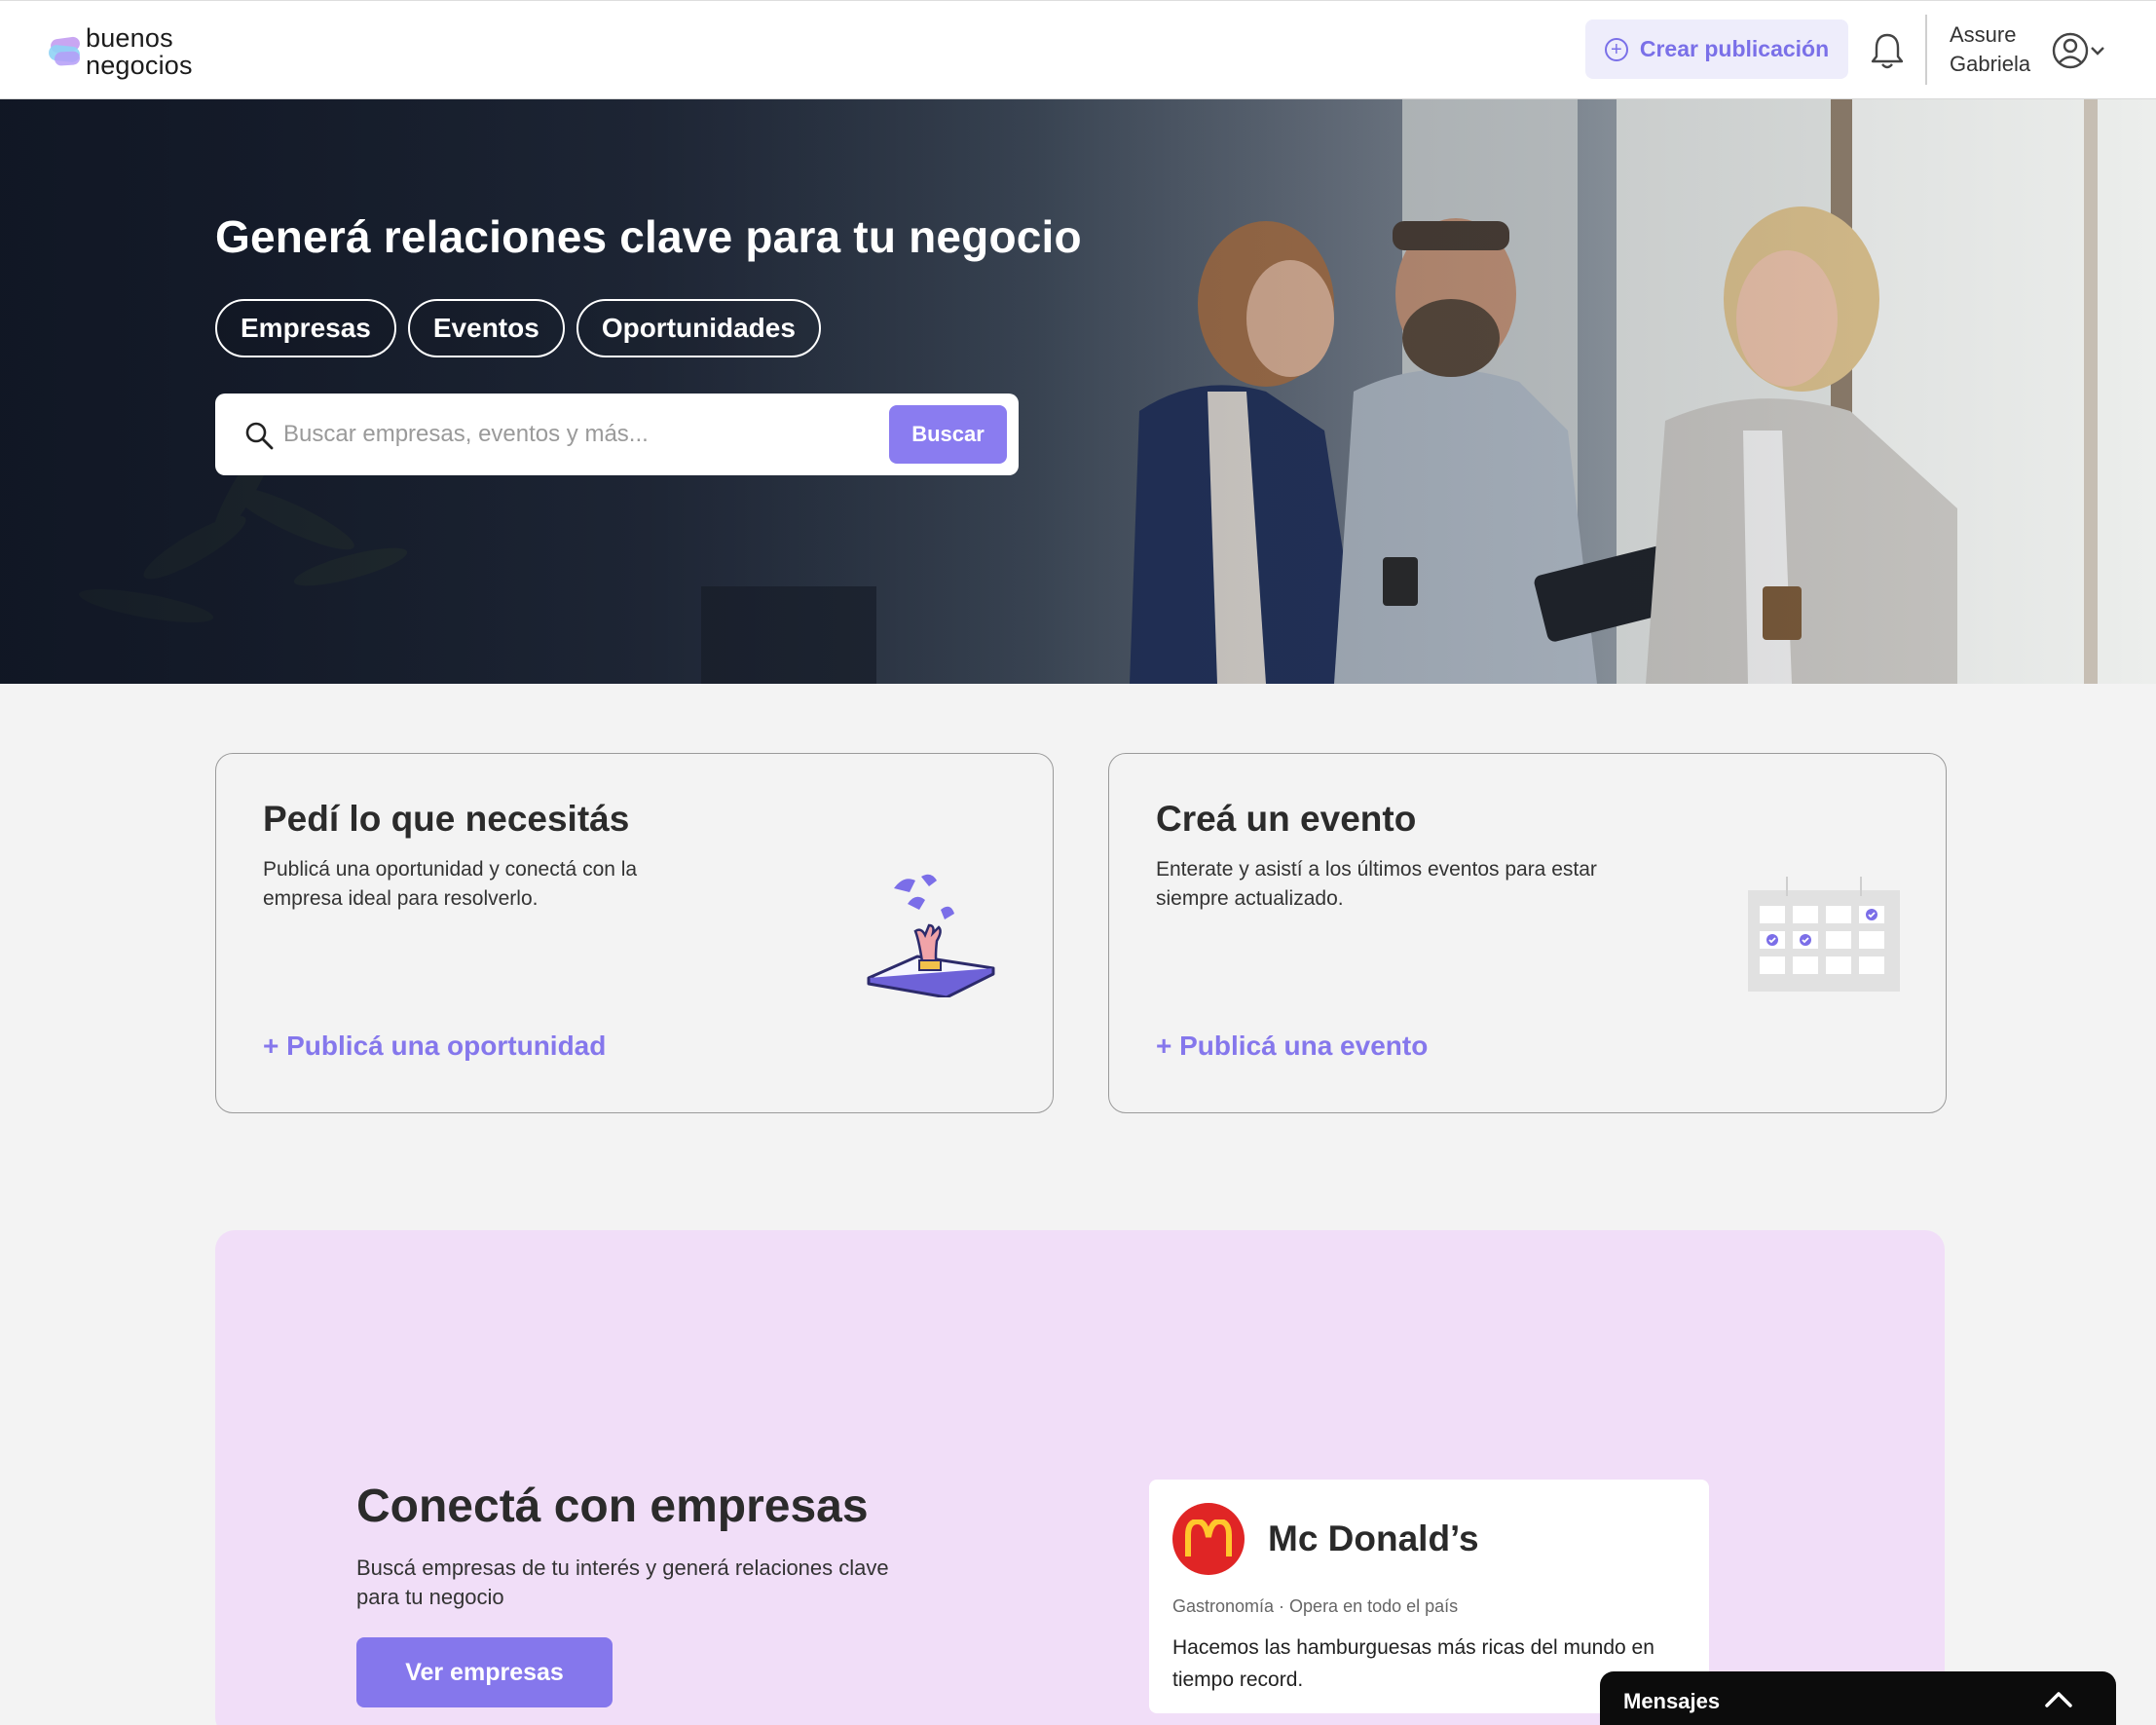 The height and width of the screenshot is (1725, 2156). Describe the element at coordinates (1287, 819) in the screenshot. I see `event-card-title: Creá un evento` at that location.